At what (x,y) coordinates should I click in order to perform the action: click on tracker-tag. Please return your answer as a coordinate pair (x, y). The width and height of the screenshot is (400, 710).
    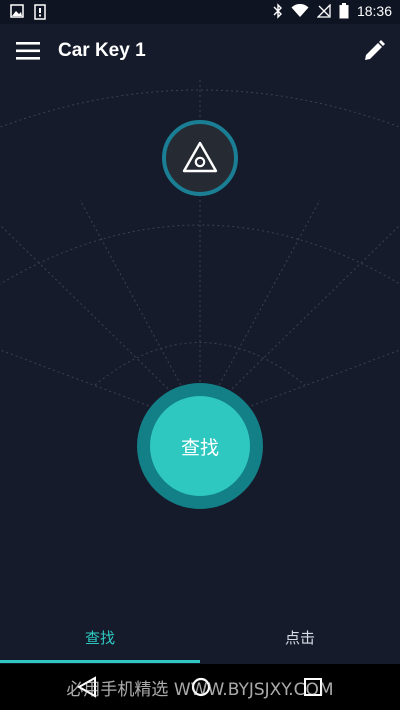
    Looking at the image, I should click on (200, 158).